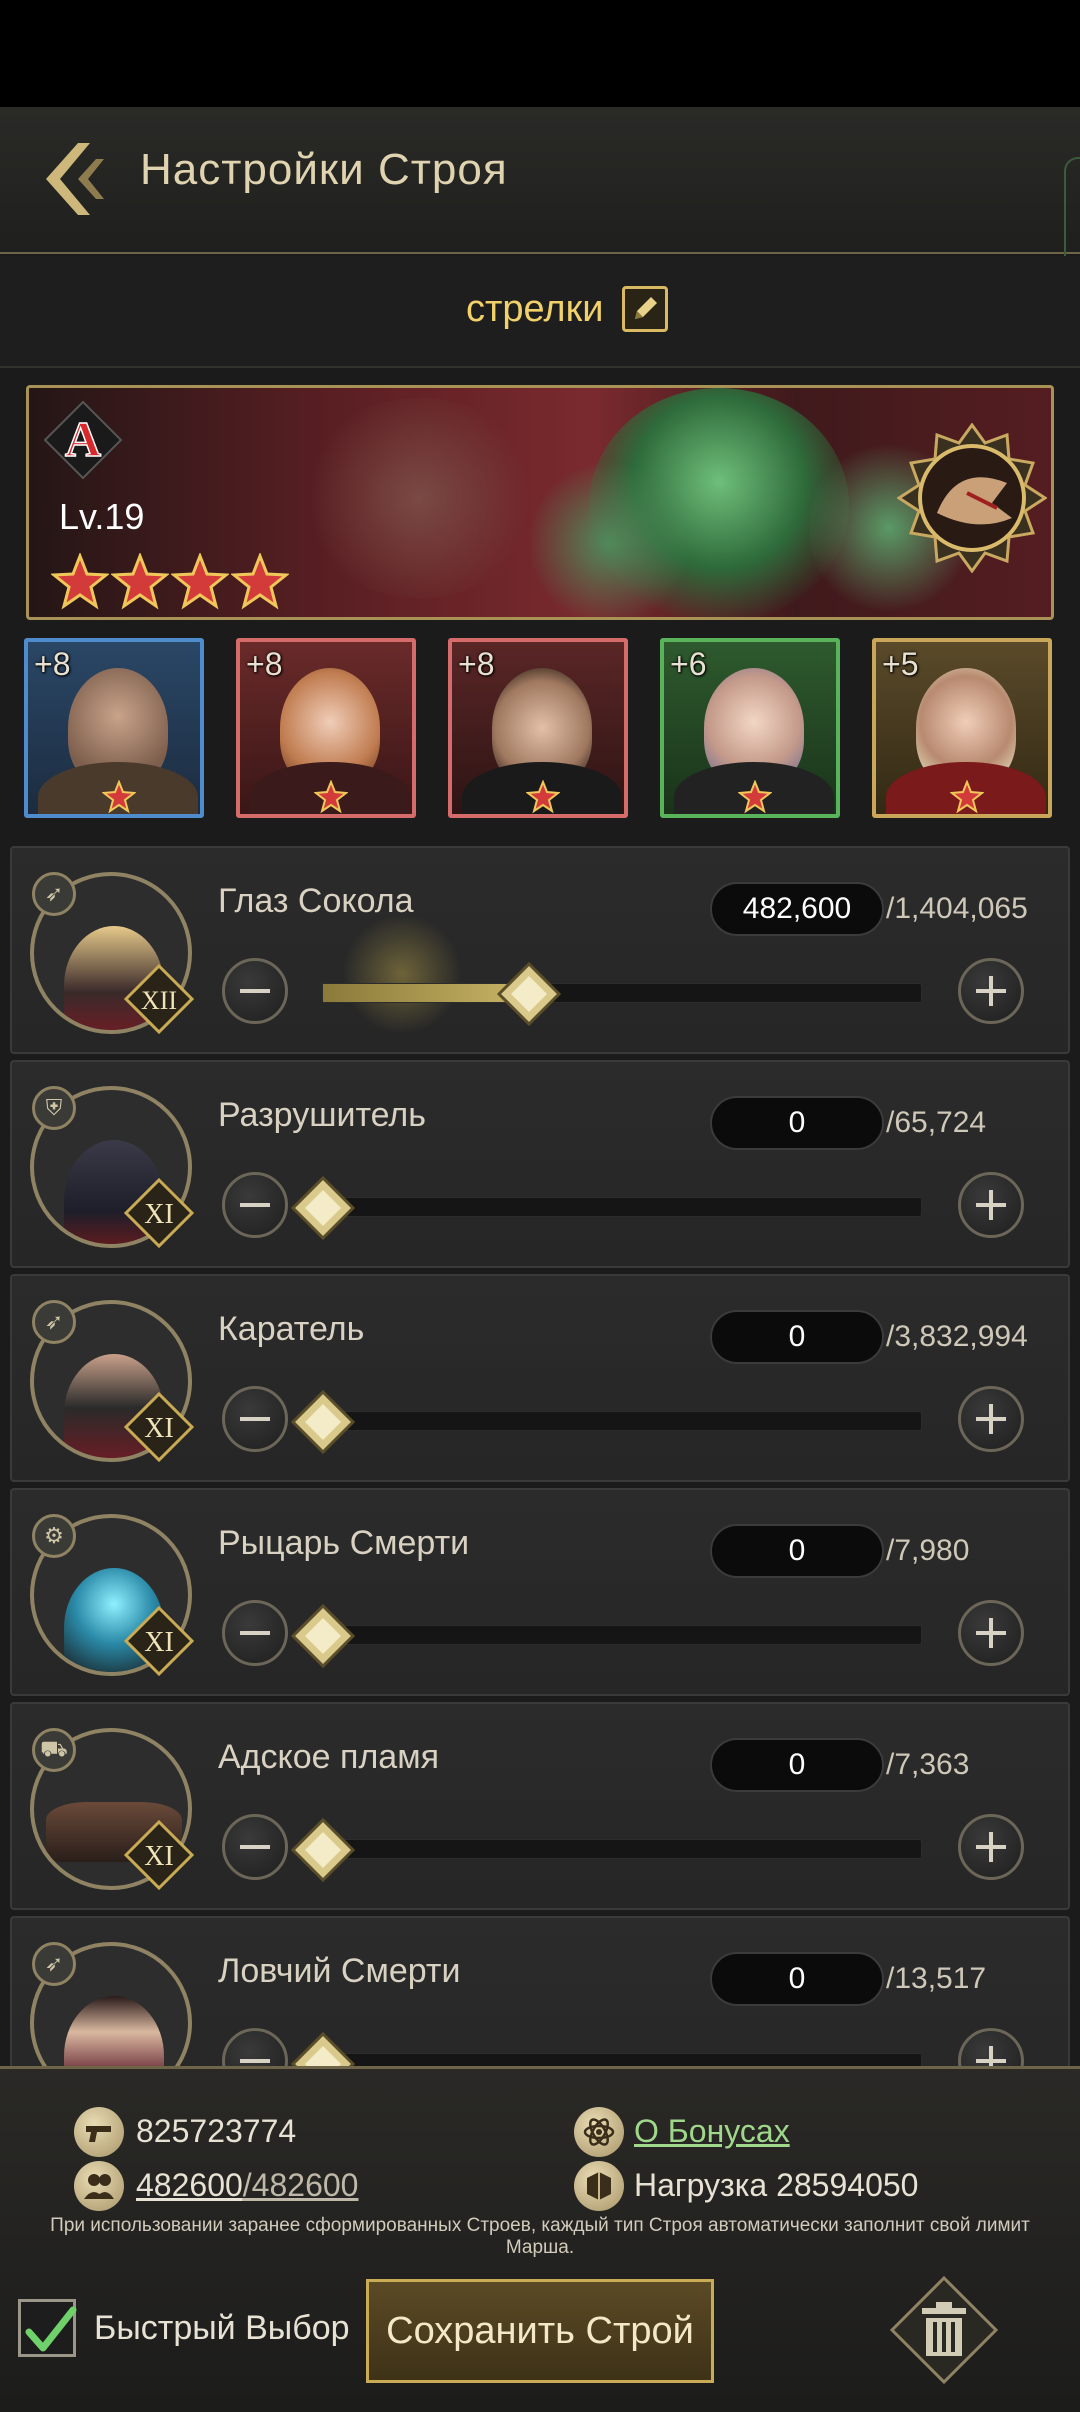  Describe the element at coordinates (599, 2186) in the screenshot. I see `load-icon` at that location.